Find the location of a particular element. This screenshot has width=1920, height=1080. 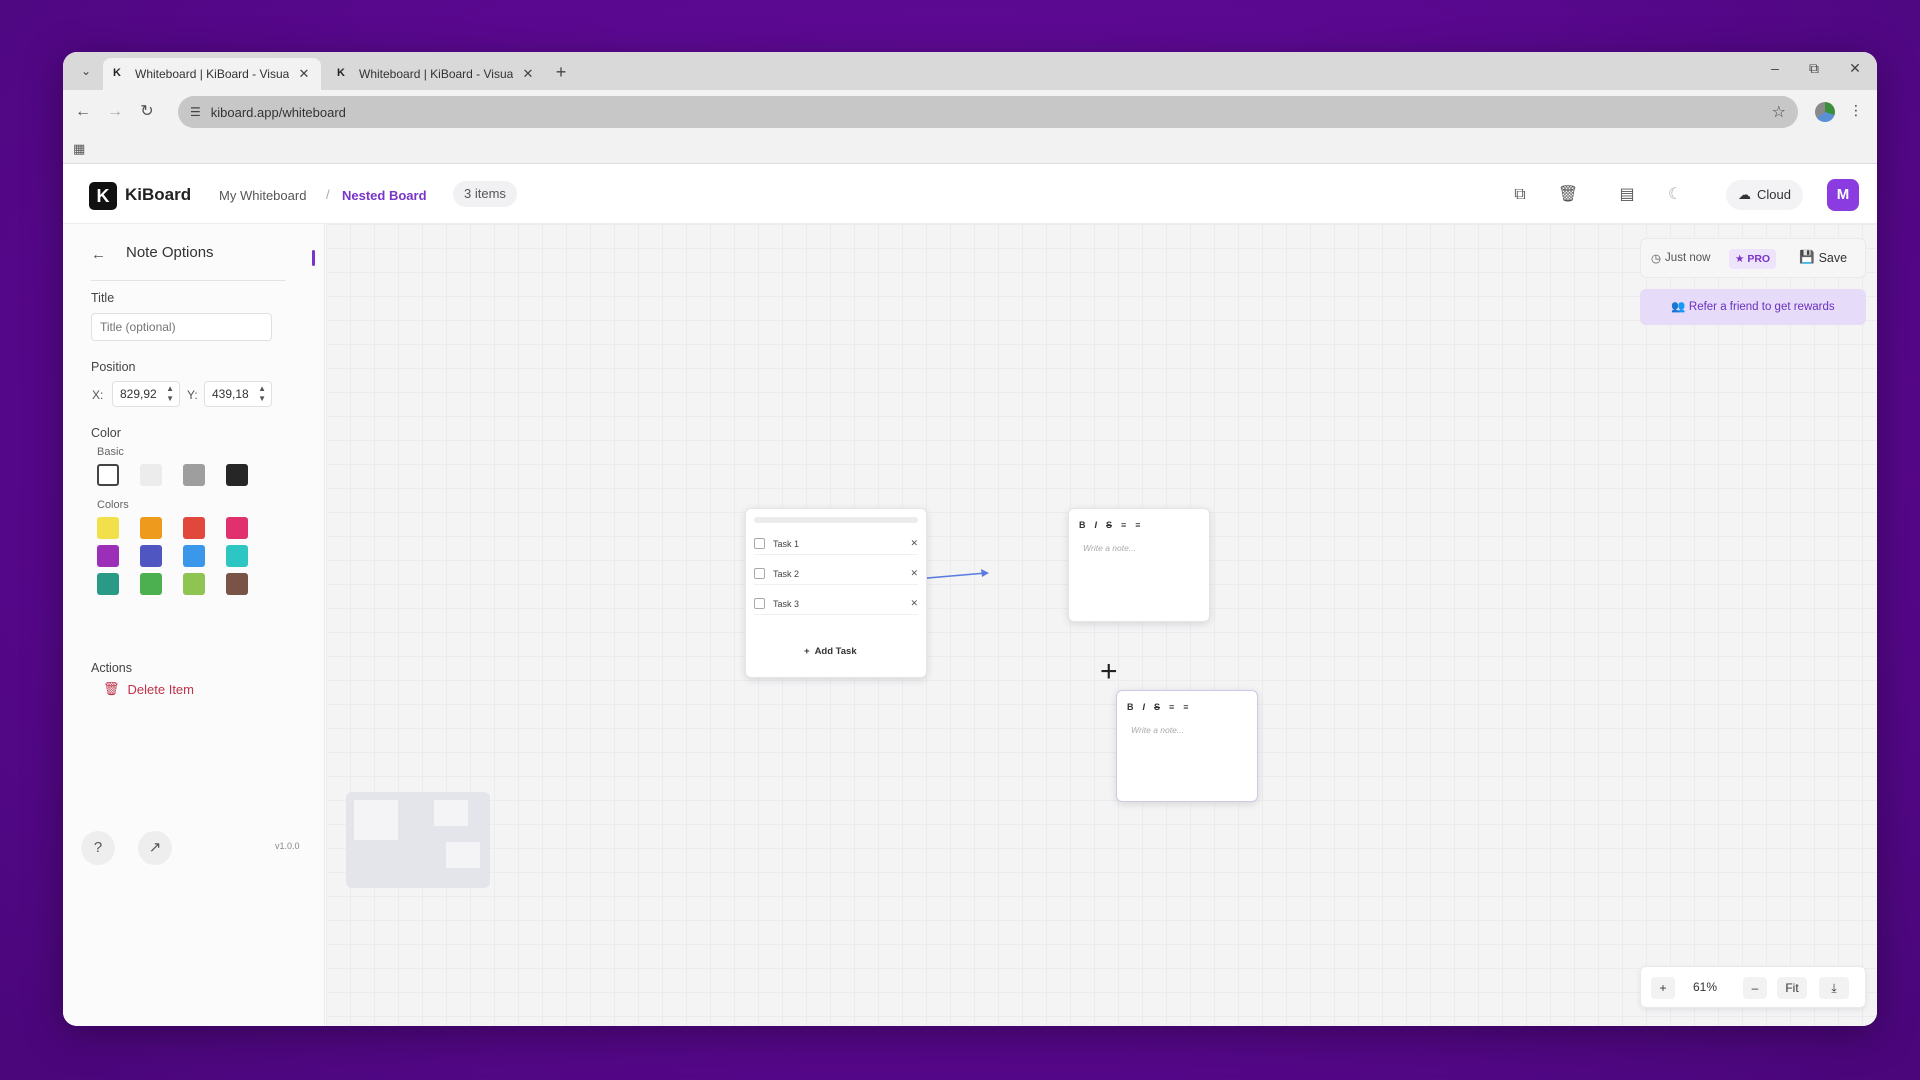

basic-colors-label: Basic is located at coordinates (110, 452).